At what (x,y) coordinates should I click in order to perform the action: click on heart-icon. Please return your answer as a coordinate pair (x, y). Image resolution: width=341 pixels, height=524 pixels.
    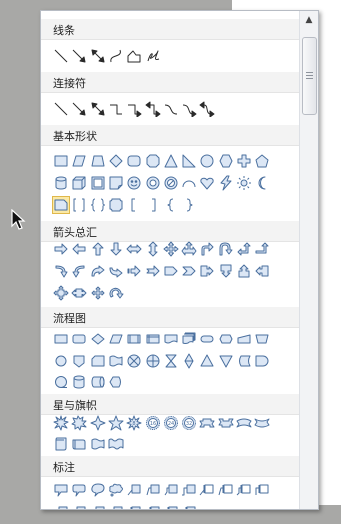
    Looking at the image, I should click on (207, 183).